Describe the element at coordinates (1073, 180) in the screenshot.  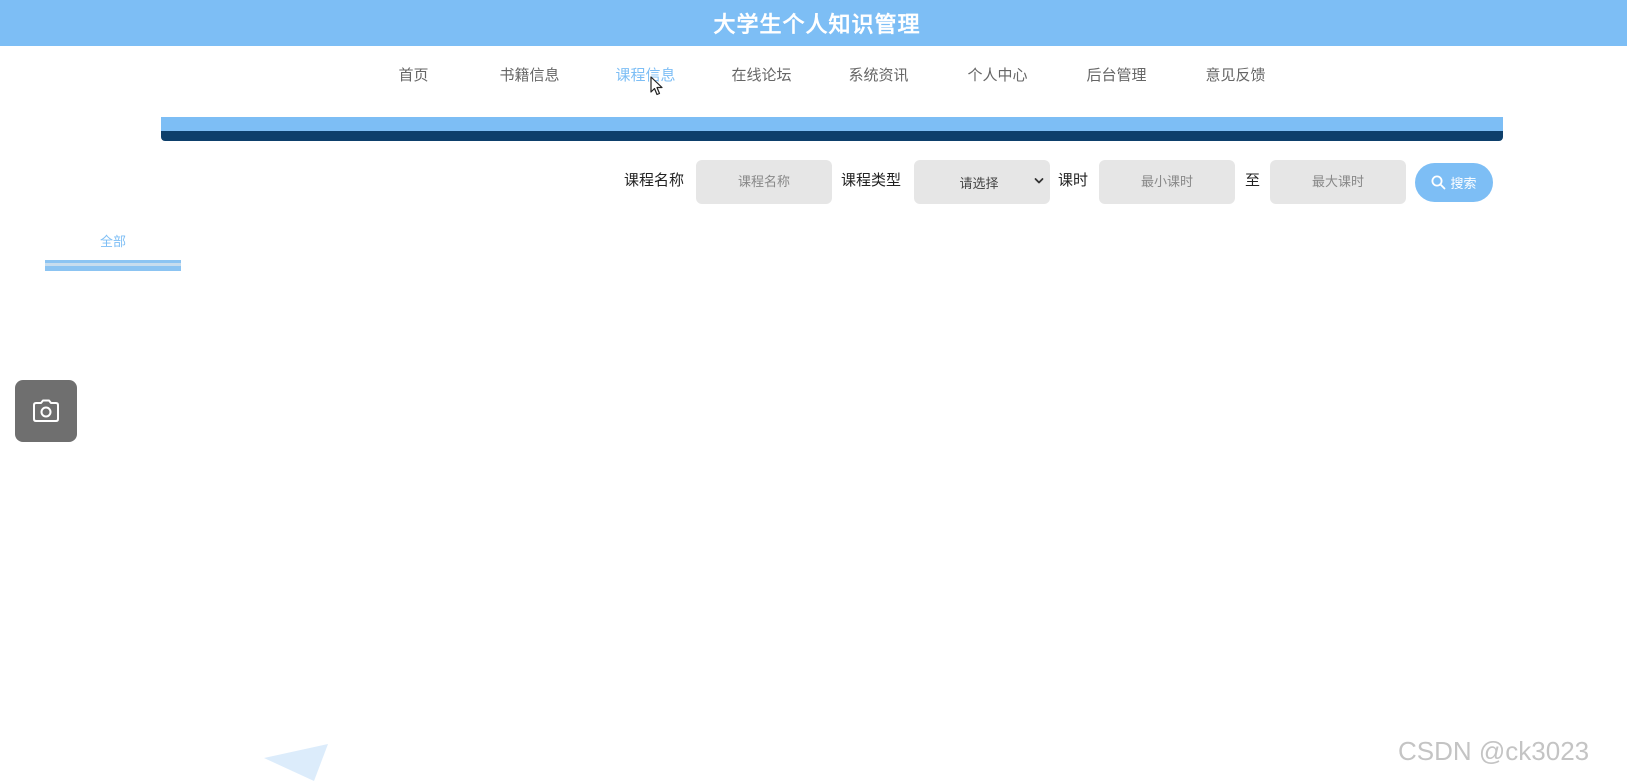
I see `hours-label: 课时` at that location.